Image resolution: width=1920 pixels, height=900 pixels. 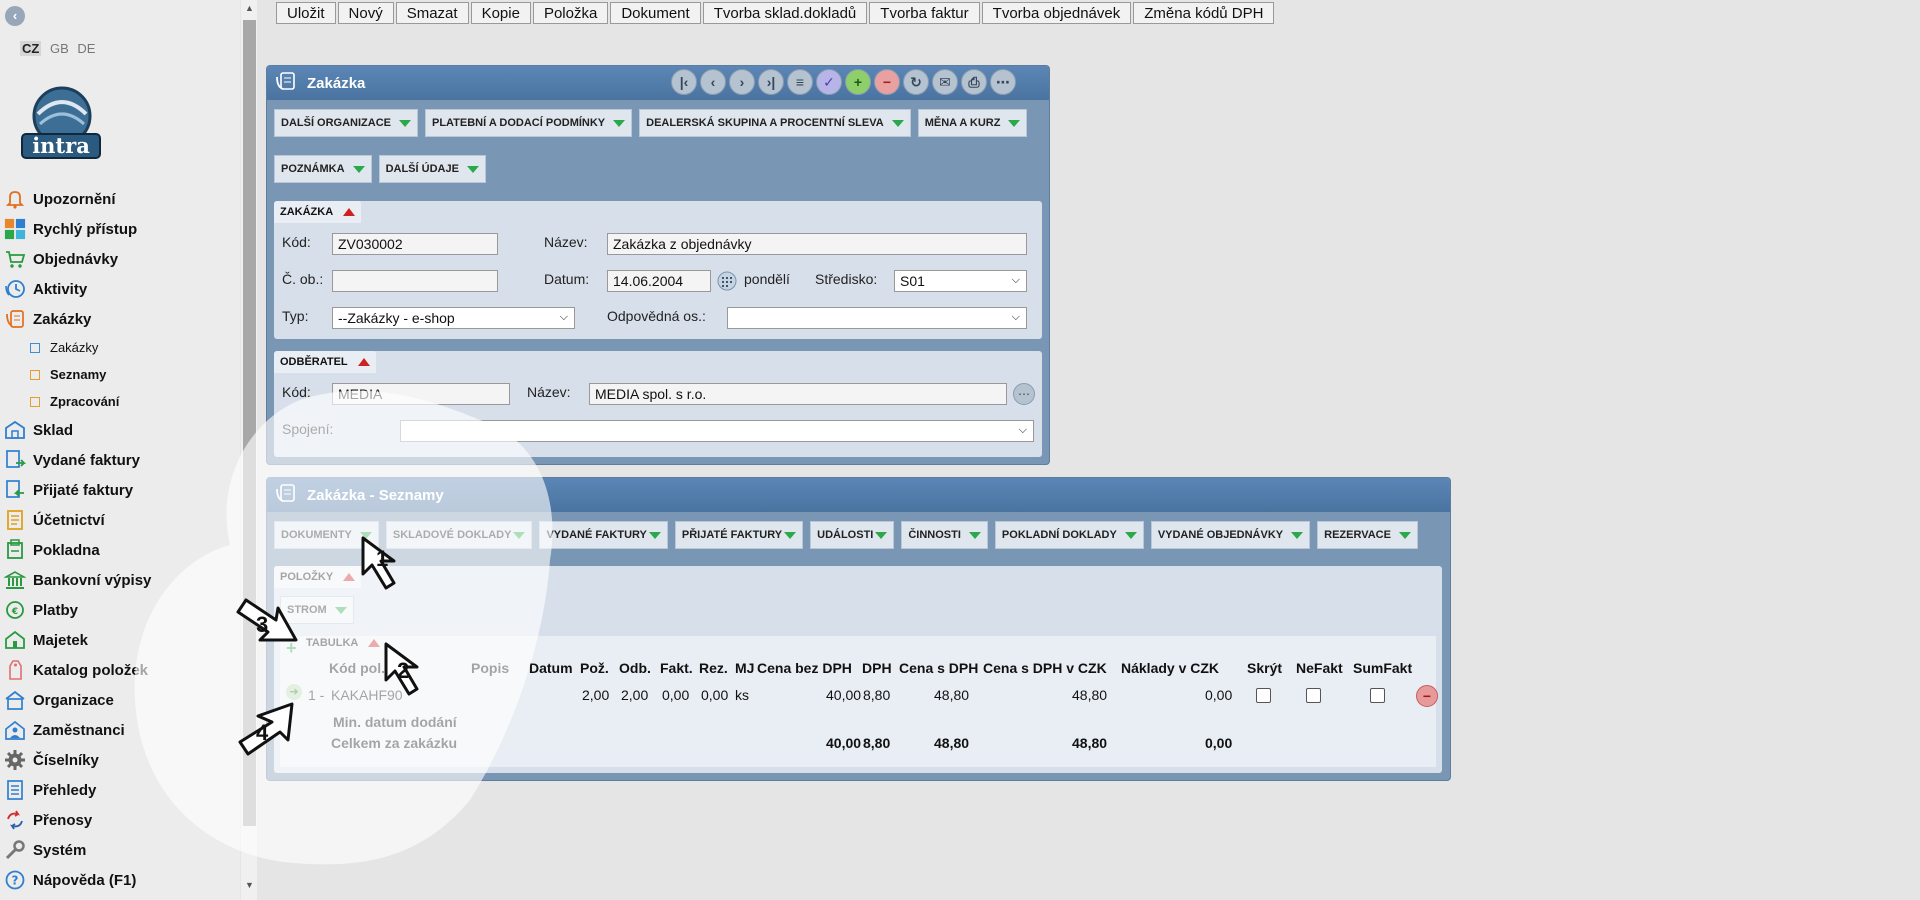 I want to click on next-record-icon: ›, so click(x=742, y=82).